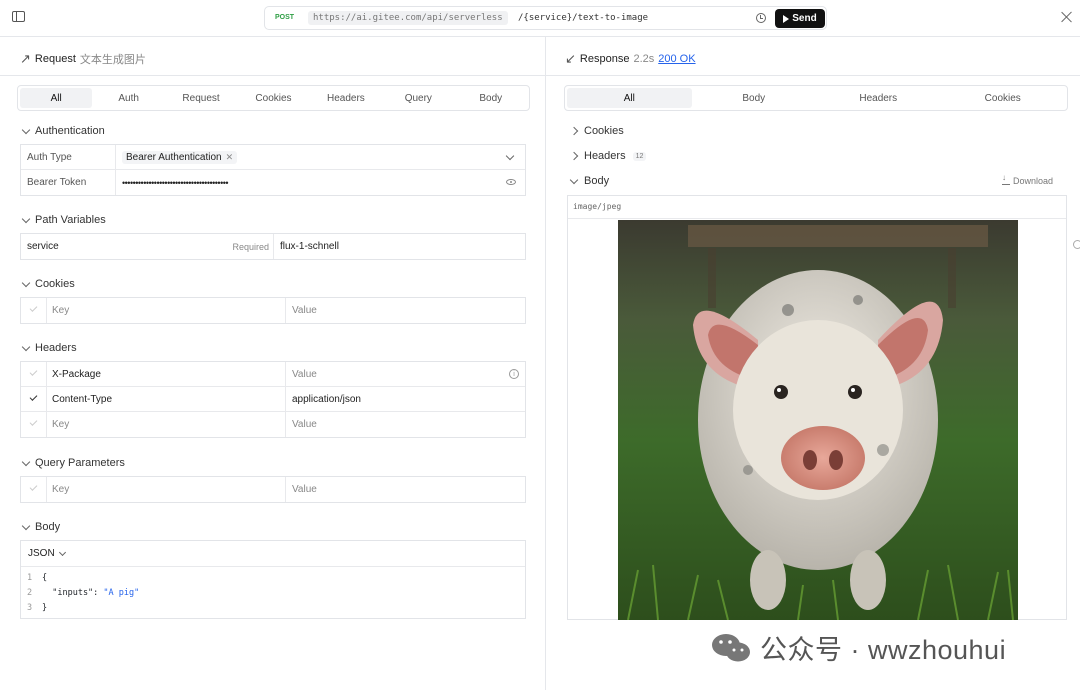  I want to click on watermark-text: 公众号 · wwzhouhui, so click(883, 650).